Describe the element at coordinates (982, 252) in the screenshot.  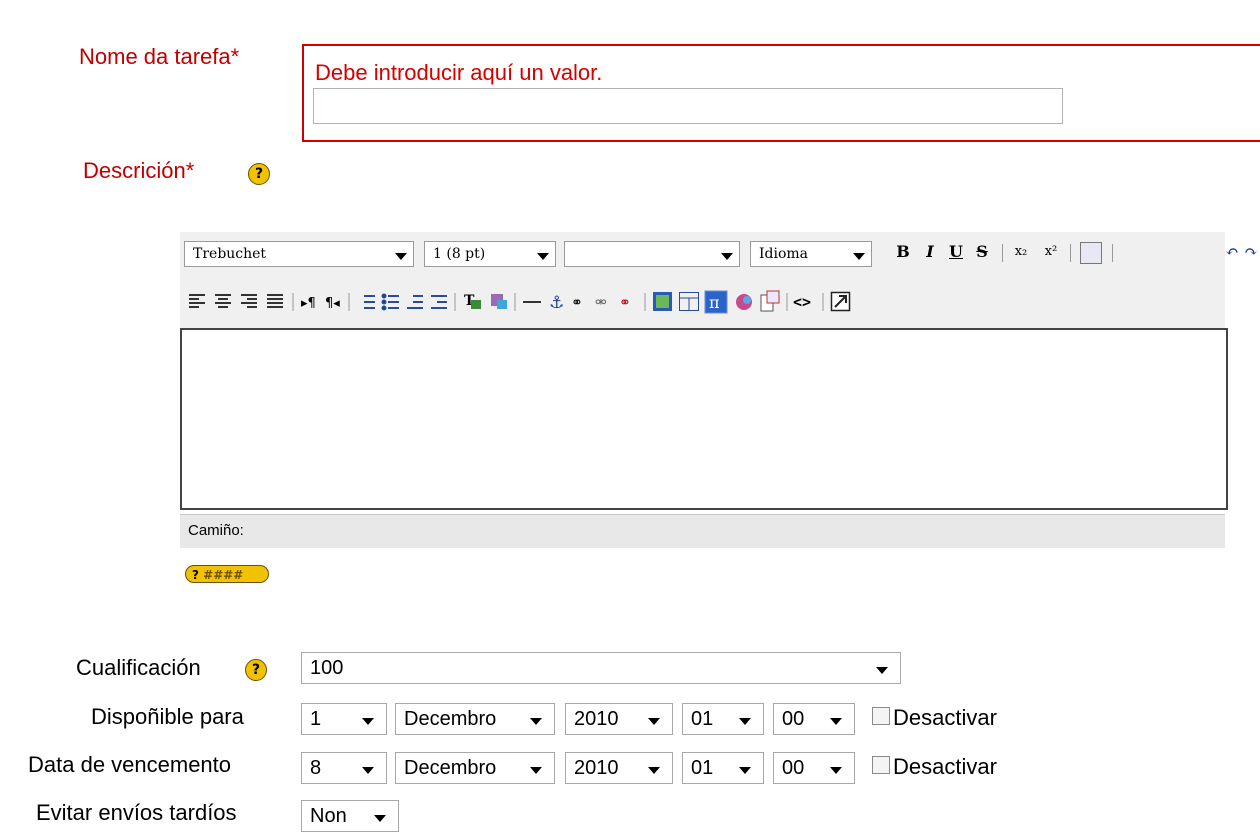
I see `strikethrough-button: S` at that location.